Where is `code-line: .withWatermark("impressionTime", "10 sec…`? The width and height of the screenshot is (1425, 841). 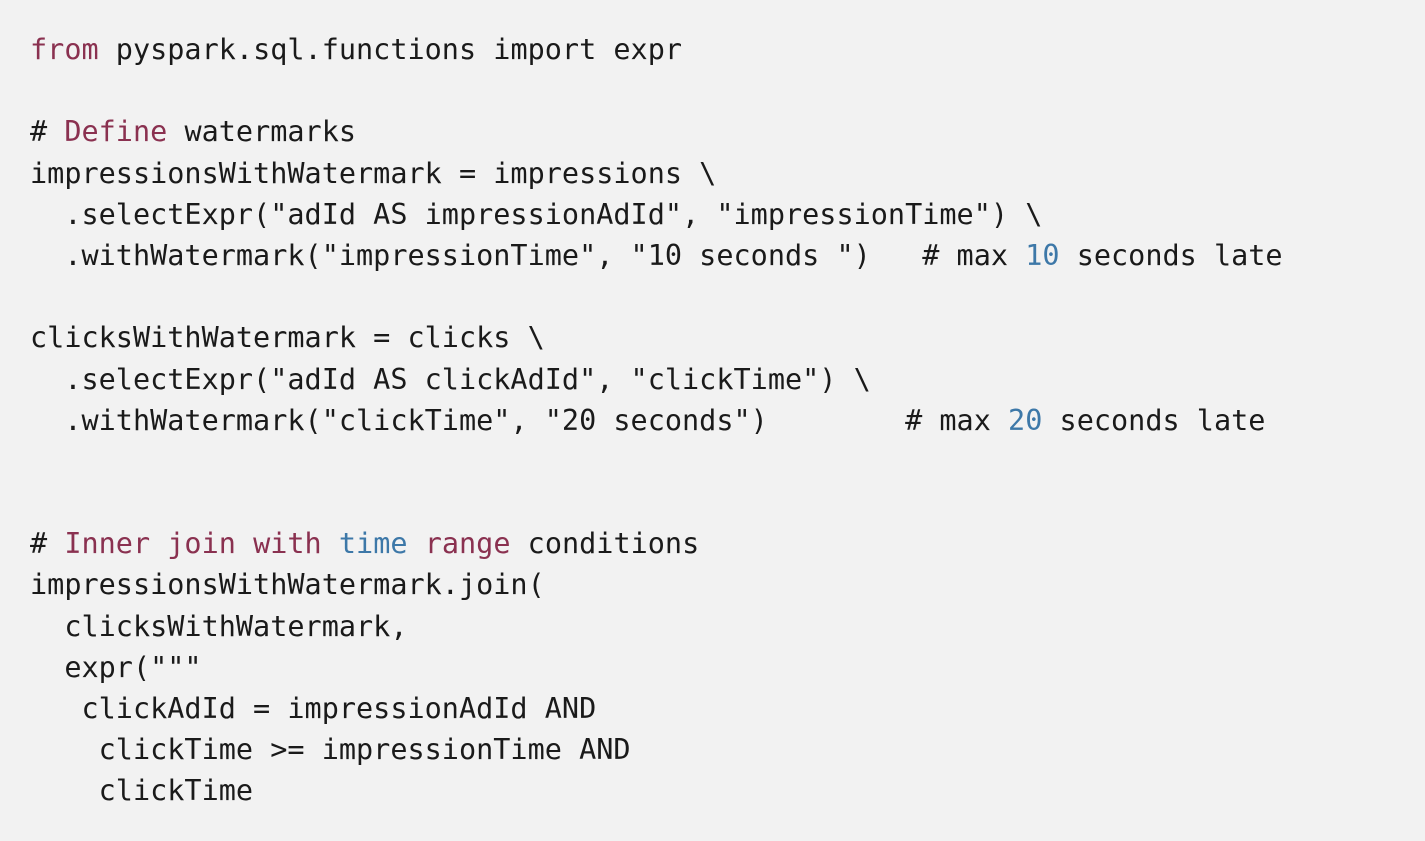 code-line: .withWatermark("impressionTime", "10 sec… is located at coordinates (656, 255).